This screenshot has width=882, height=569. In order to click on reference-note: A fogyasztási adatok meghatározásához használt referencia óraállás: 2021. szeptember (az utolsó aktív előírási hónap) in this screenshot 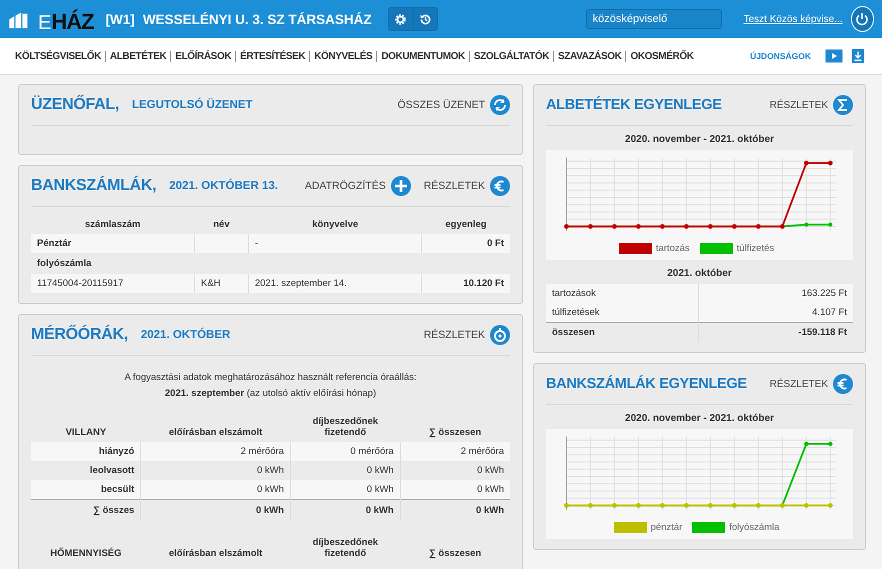, I will do `click(270, 386)`.